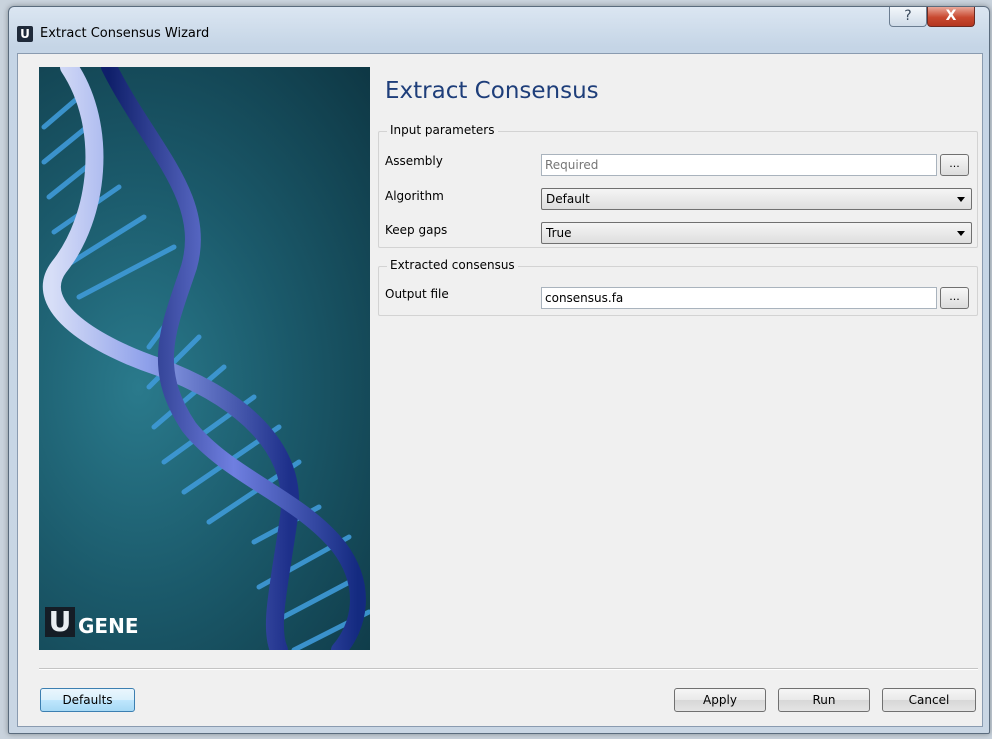 This screenshot has height=739, width=992. What do you see at coordinates (414, 161) in the screenshot?
I see `assembly-label: Assembly` at bounding box center [414, 161].